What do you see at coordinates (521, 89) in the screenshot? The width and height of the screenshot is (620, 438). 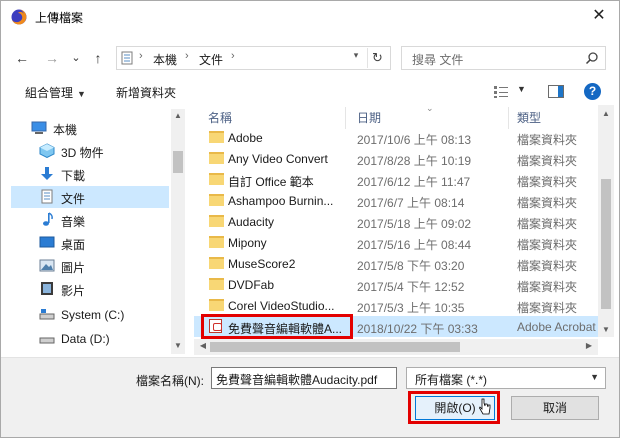 I see `view-options-dropdown-icon: ▼` at bounding box center [521, 89].